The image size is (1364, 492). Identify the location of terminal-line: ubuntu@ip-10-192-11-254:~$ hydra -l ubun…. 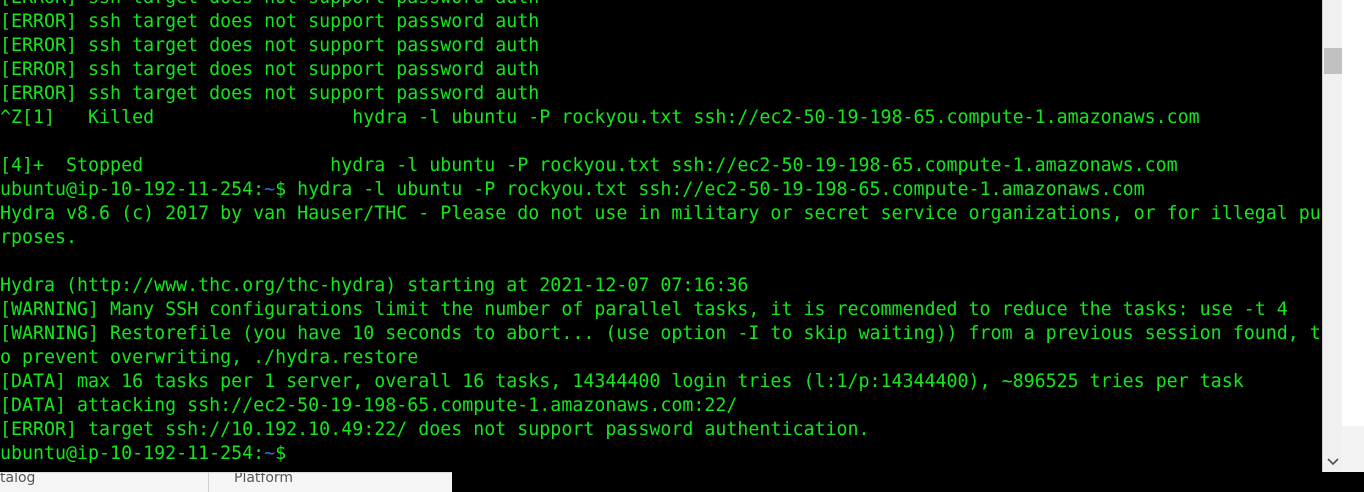
(660, 190).